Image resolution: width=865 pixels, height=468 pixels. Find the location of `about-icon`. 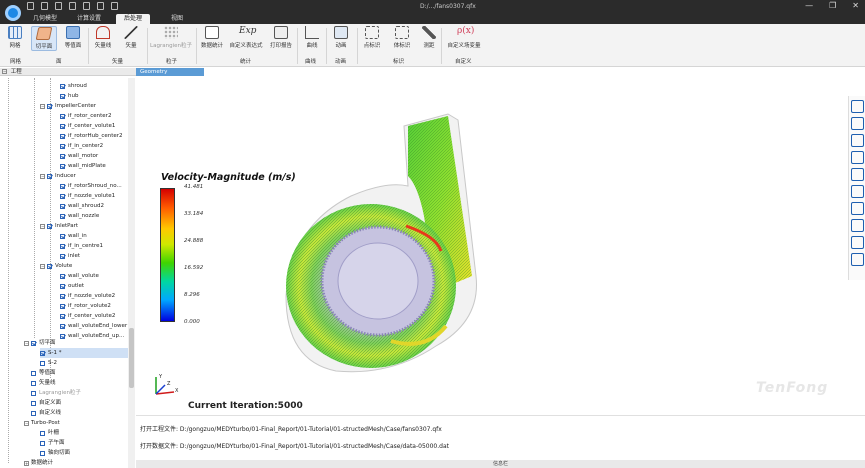

about-icon is located at coordinates (114, 6).